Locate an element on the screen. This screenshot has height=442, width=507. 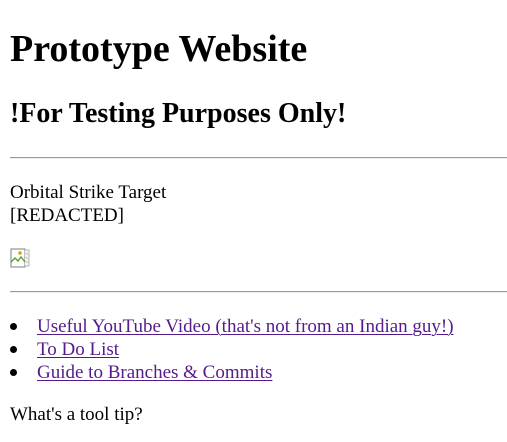
tooltip-question: What's a tool tip? is located at coordinates (76, 414).